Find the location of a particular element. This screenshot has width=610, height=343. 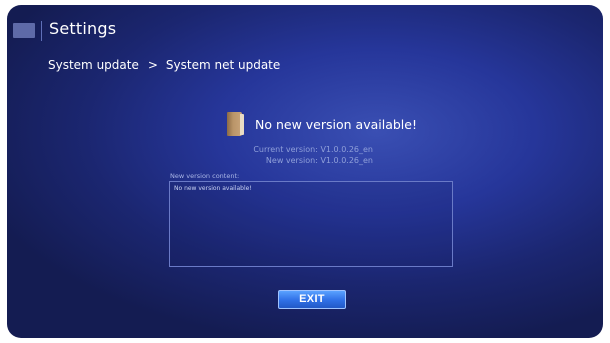

new-version-content-text: No new version available! is located at coordinates (213, 188).